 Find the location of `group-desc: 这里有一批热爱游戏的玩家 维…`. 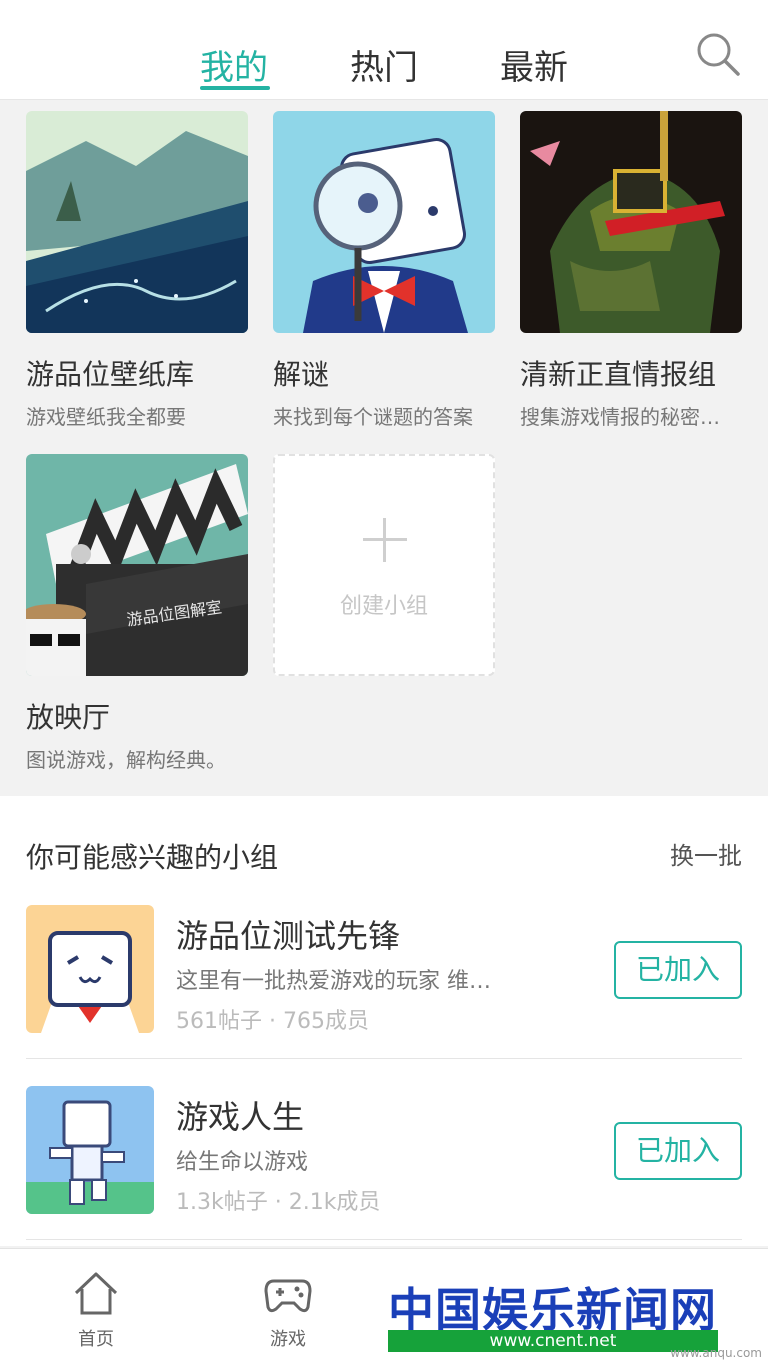

group-desc: 这里有一批热爱游戏的玩家 维… is located at coordinates (333, 981).